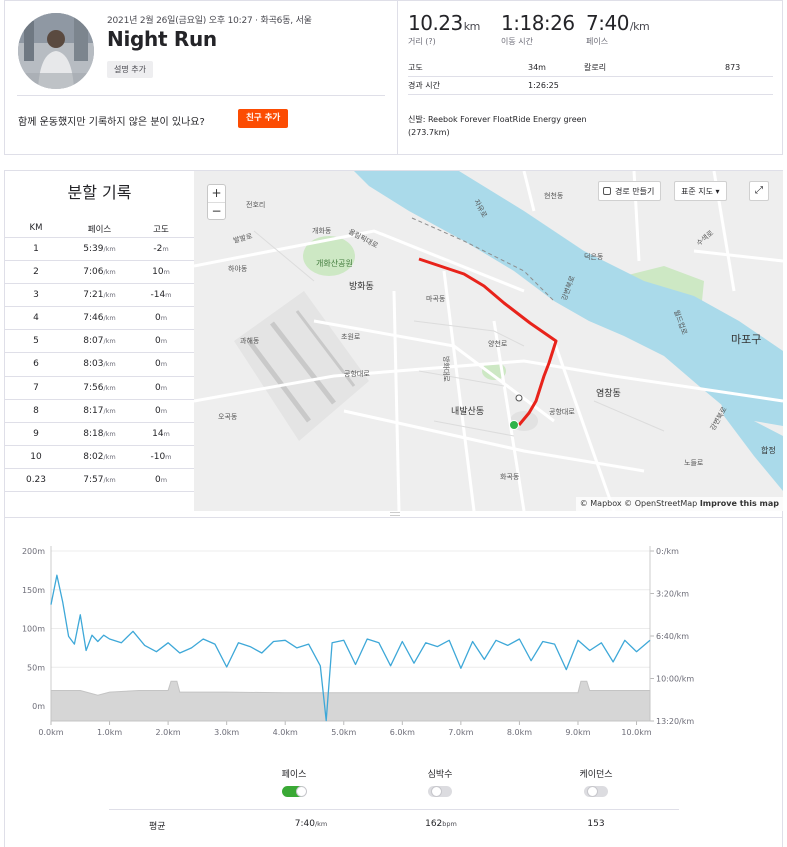  What do you see at coordinates (36, 272) in the screenshot?
I see `split-km: 2` at bounding box center [36, 272].